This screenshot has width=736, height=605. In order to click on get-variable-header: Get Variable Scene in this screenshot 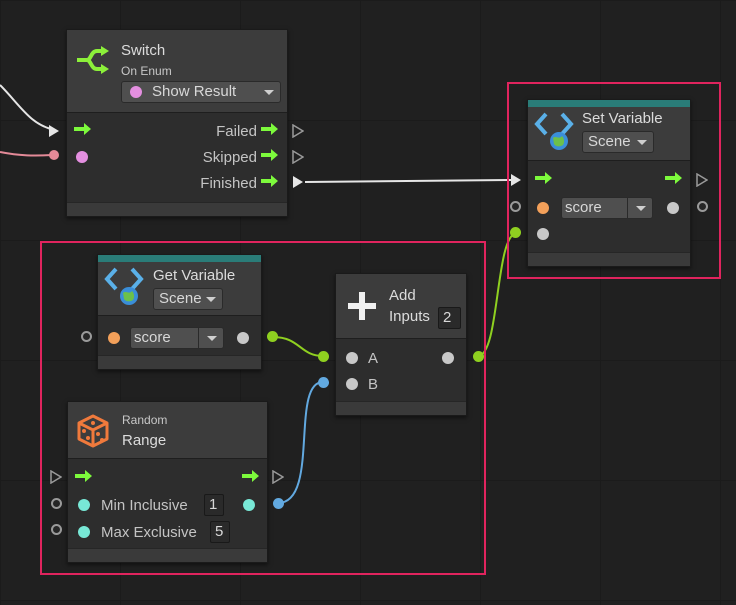, I will do `click(179, 288)`.